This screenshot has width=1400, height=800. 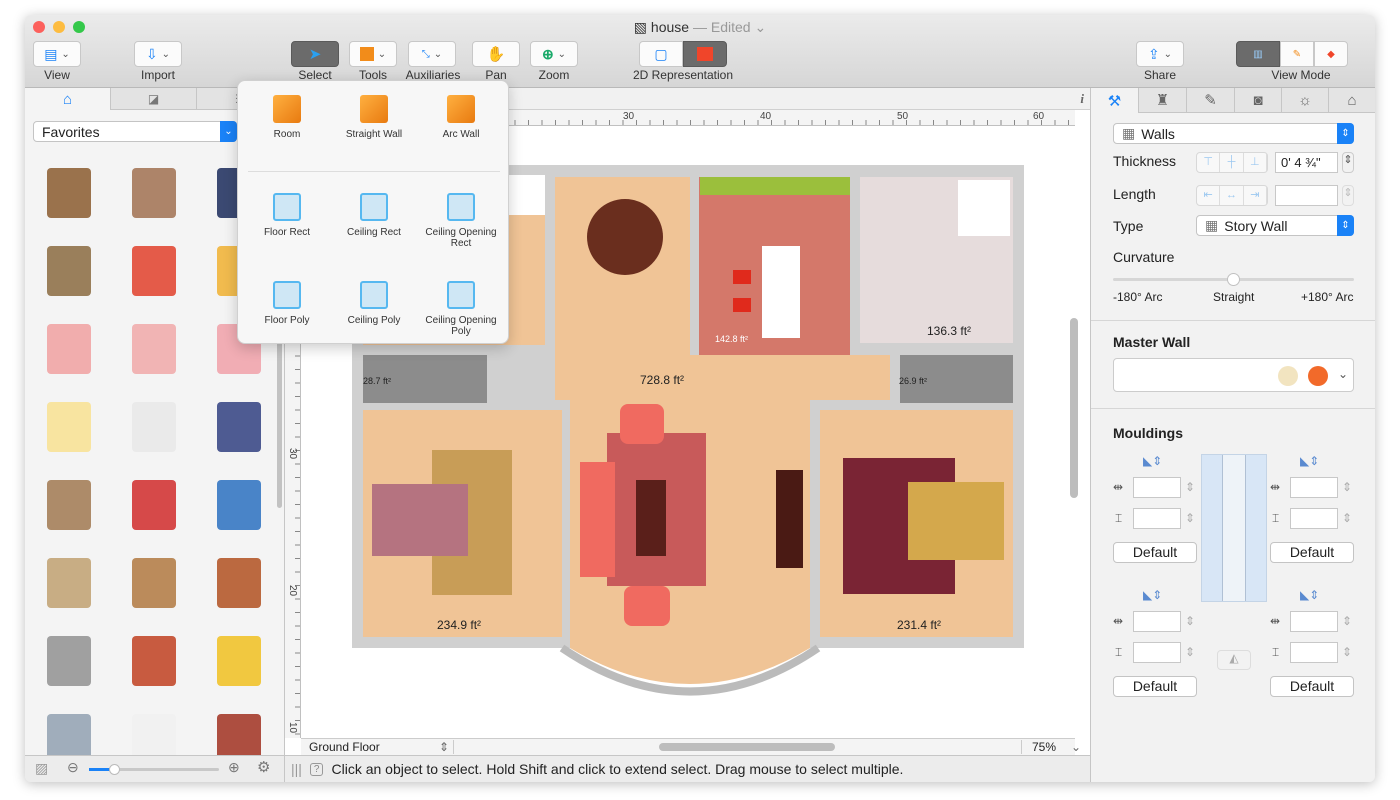 What do you see at coordinates (69, 427) in the screenshot?
I see `library-item-yellow-sofa` at bounding box center [69, 427].